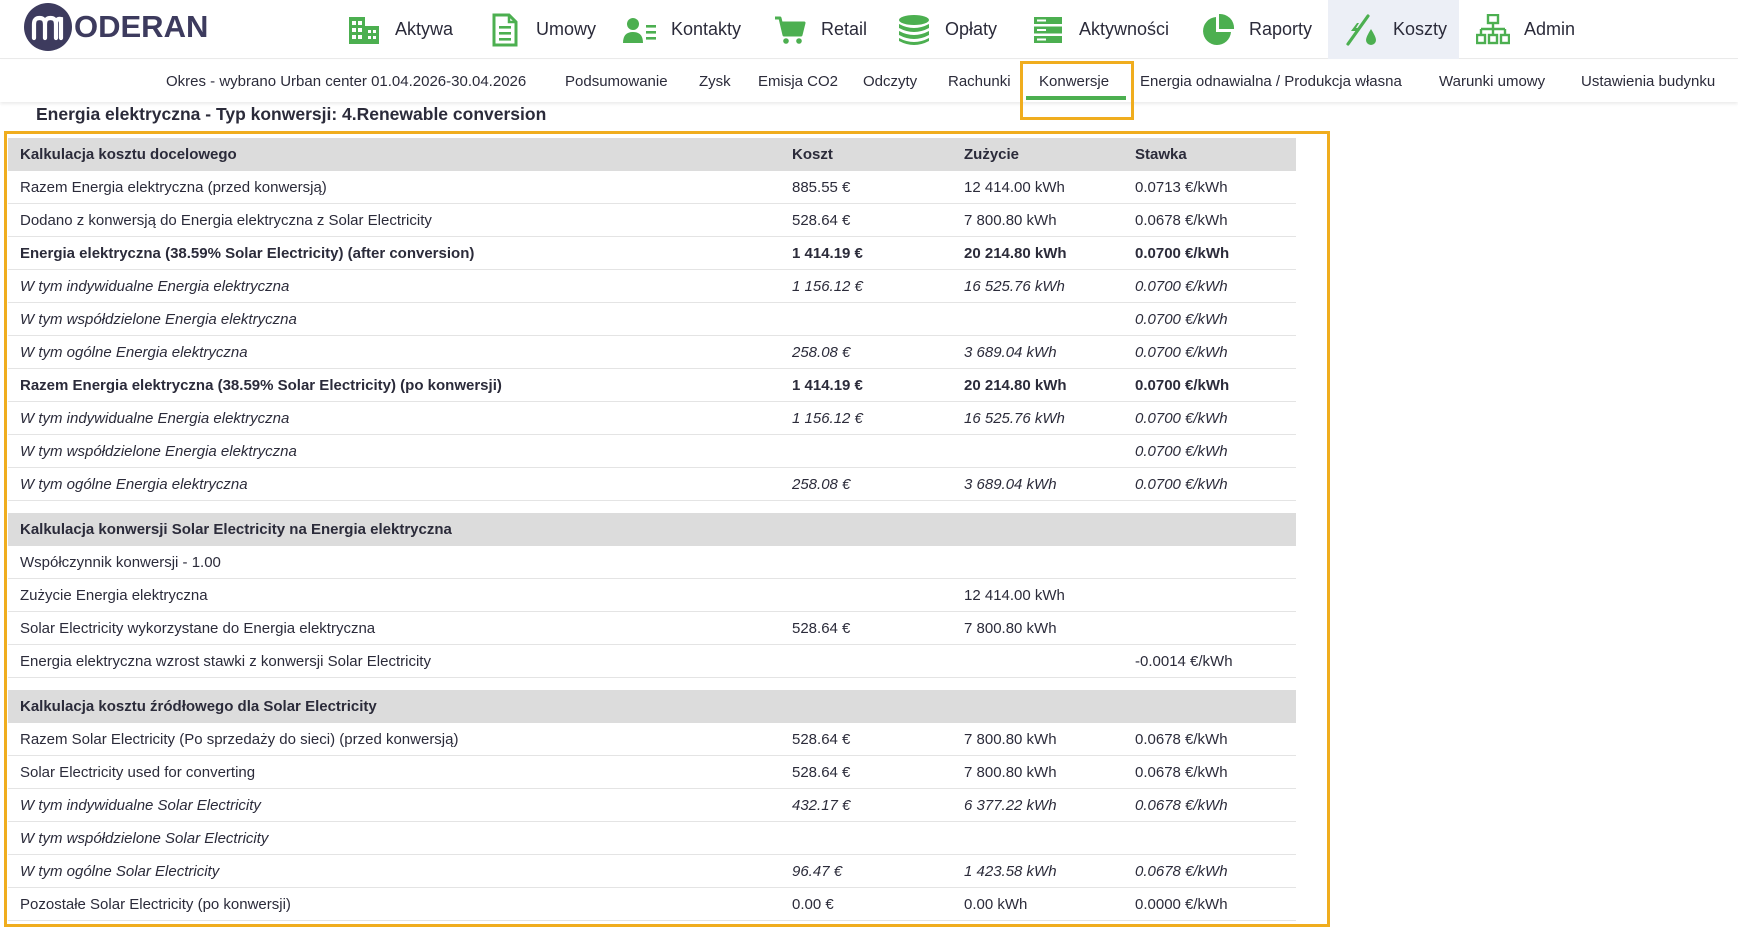 The width and height of the screenshot is (1738, 932). Describe the element at coordinates (790, 30) in the screenshot. I see `cart-icon` at that location.